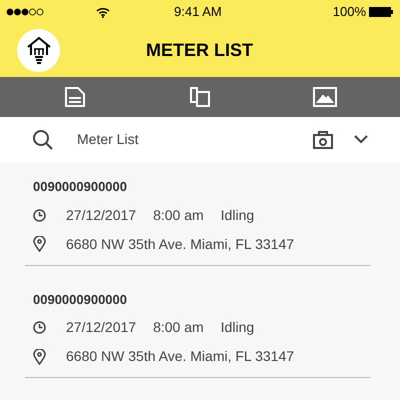 This screenshot has height=400, width=400. What do you see at coordinates (323, 140) in the screenshot?
I see `camera-icon` at bounding box center [323, 140].